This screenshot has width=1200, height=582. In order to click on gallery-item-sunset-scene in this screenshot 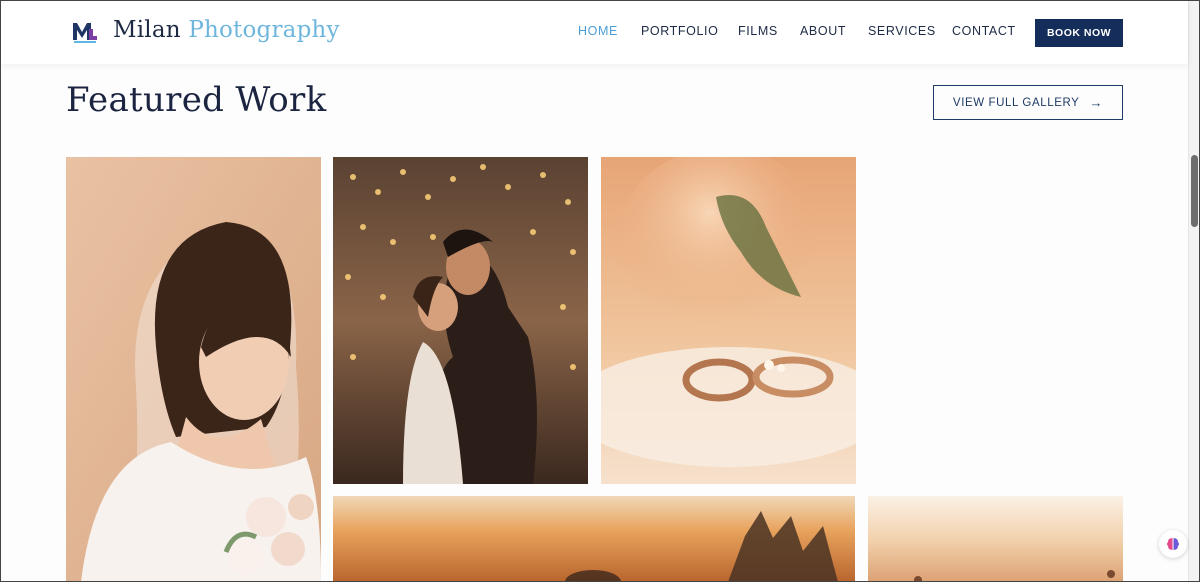, I will do `click(594, 539)`.